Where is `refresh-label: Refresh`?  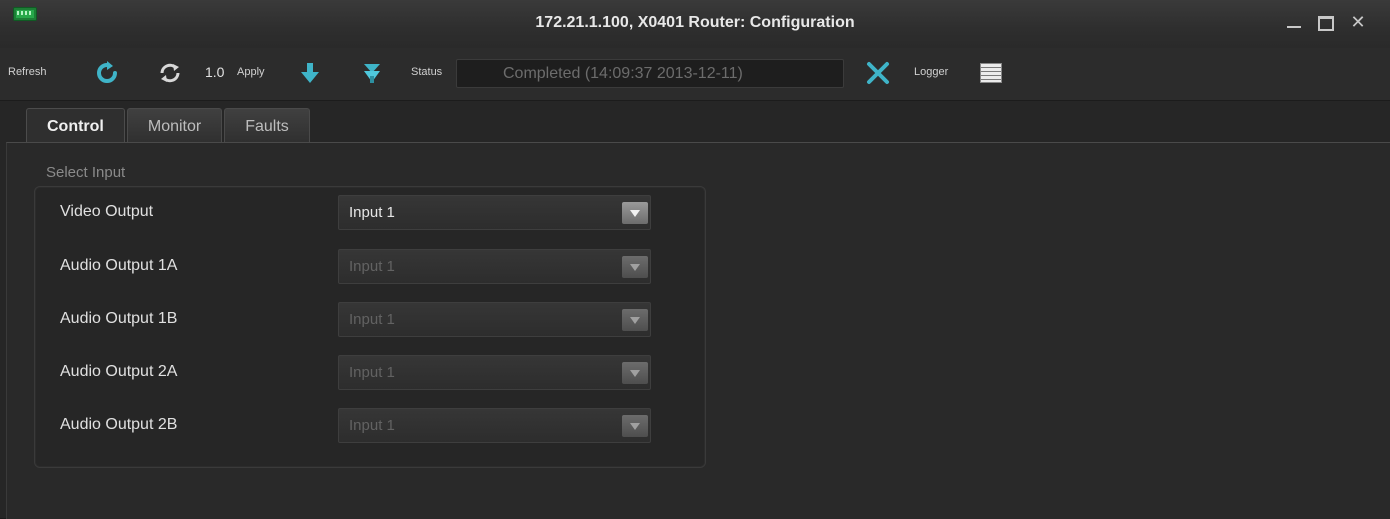
refresh-label: Refresh is located at coordinates (27, 72).